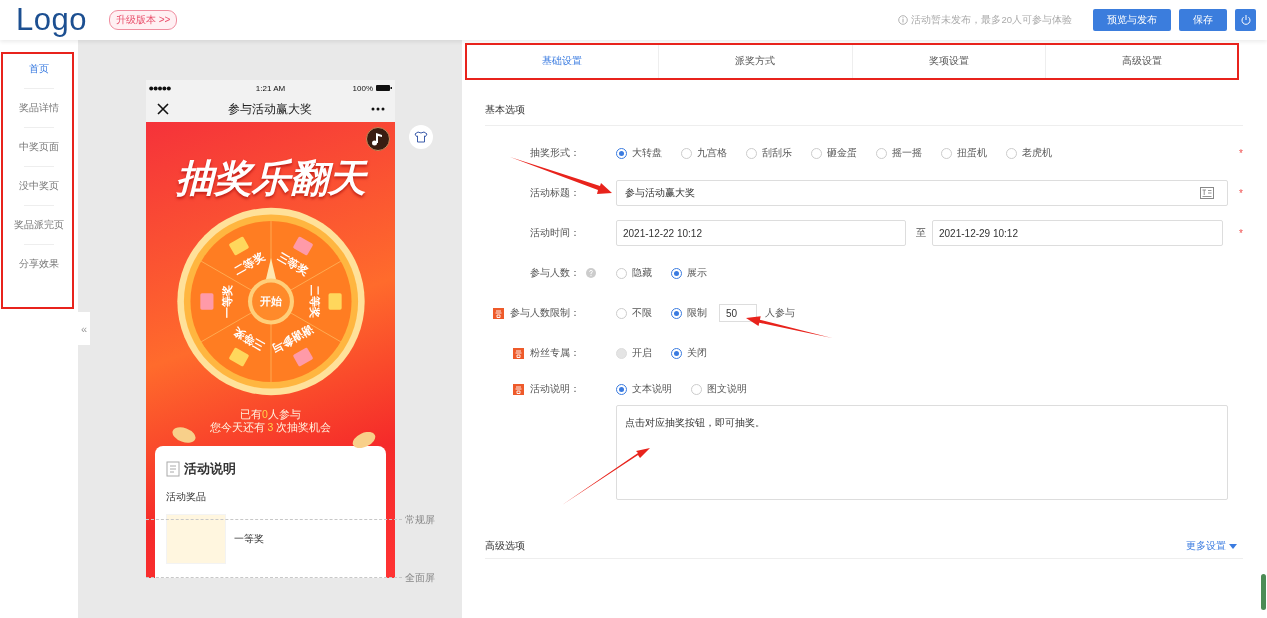 The width and height of the screenshot is (1267, 618). What do you see at coordinates (160, 88) in the screenshot?
I see `signal-icon` at bounding box center [160, 88].